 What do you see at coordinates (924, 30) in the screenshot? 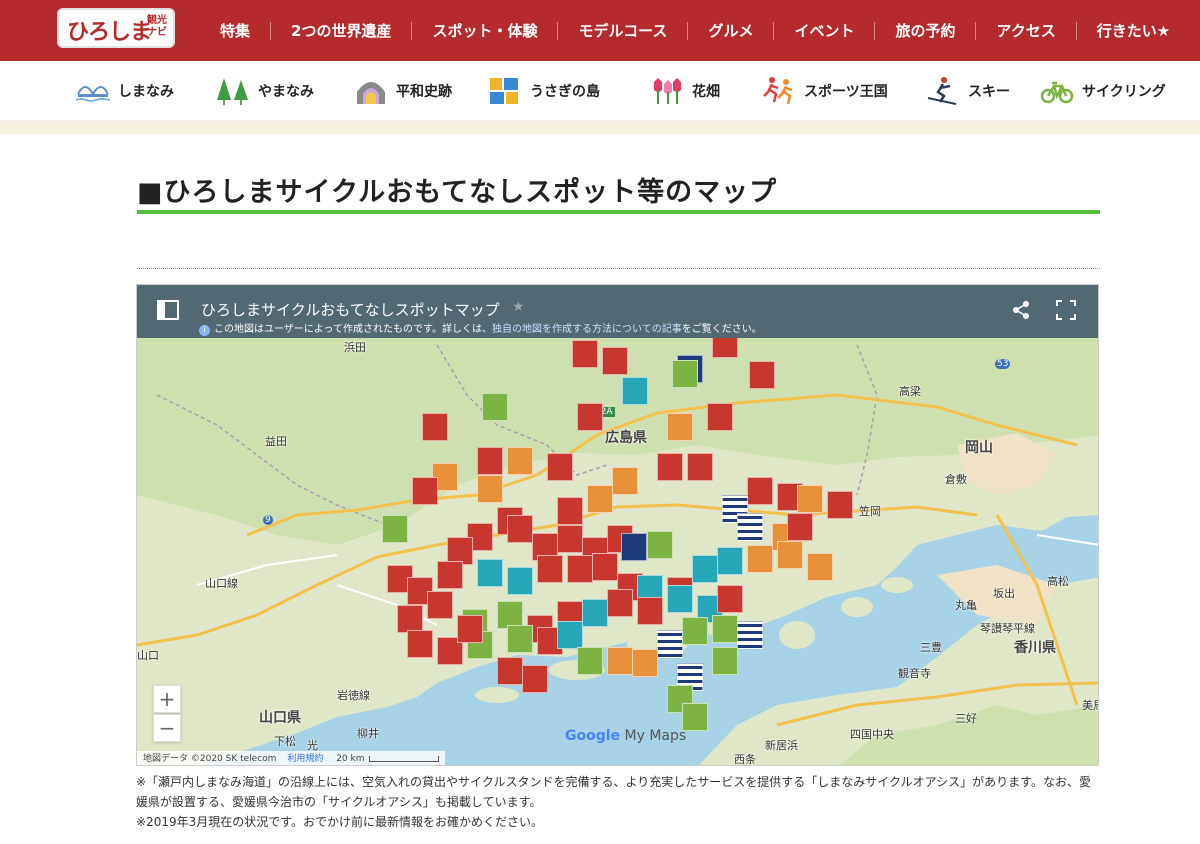
I see `nav-booking: 旅の予約` at bounding box center [924, 30].